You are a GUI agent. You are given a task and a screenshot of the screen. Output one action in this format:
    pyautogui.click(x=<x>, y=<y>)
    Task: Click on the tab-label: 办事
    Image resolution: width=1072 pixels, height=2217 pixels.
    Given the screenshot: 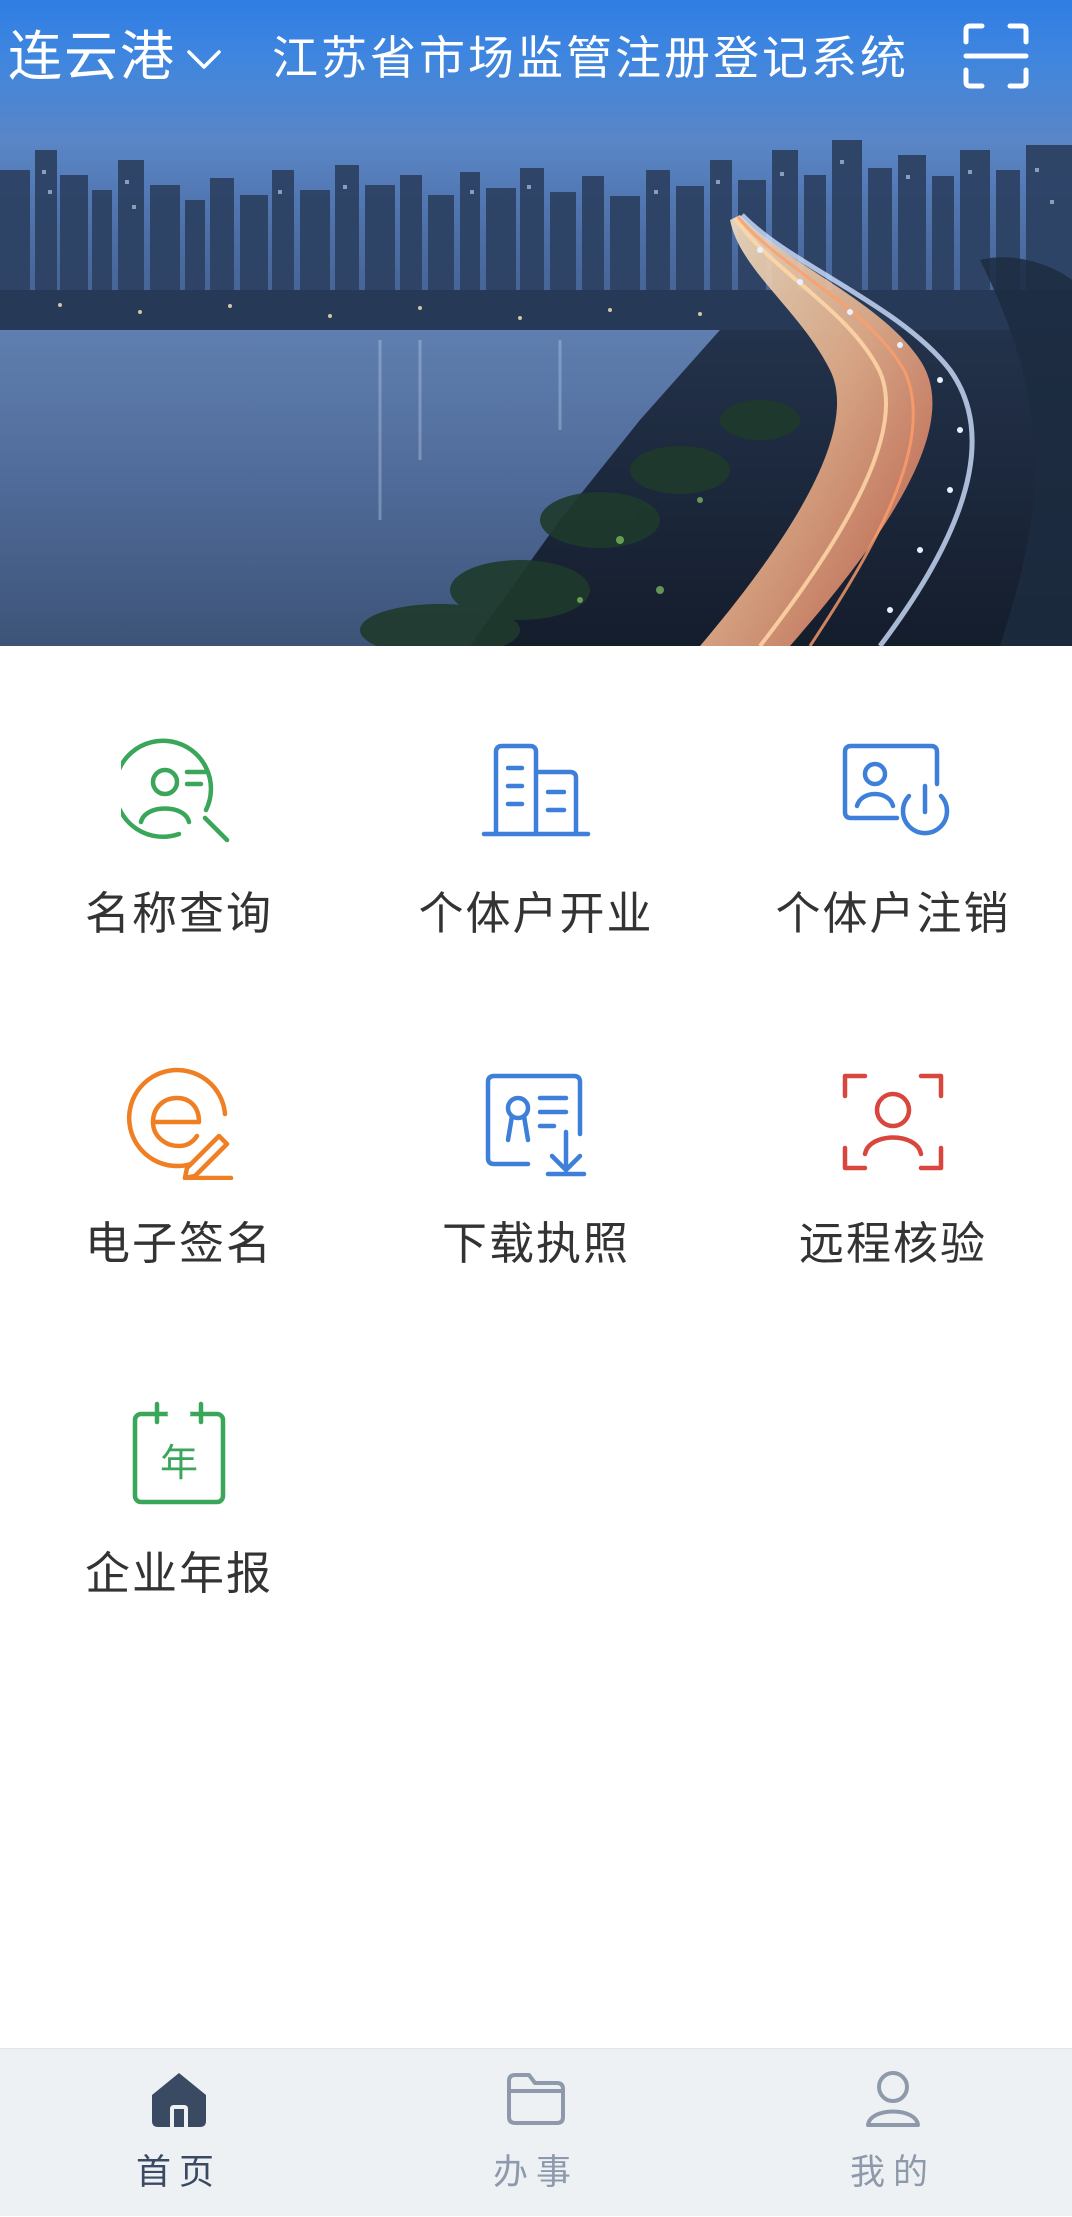 What is the action you would take?
    pyautogui.click(x=535, y=2173)
    